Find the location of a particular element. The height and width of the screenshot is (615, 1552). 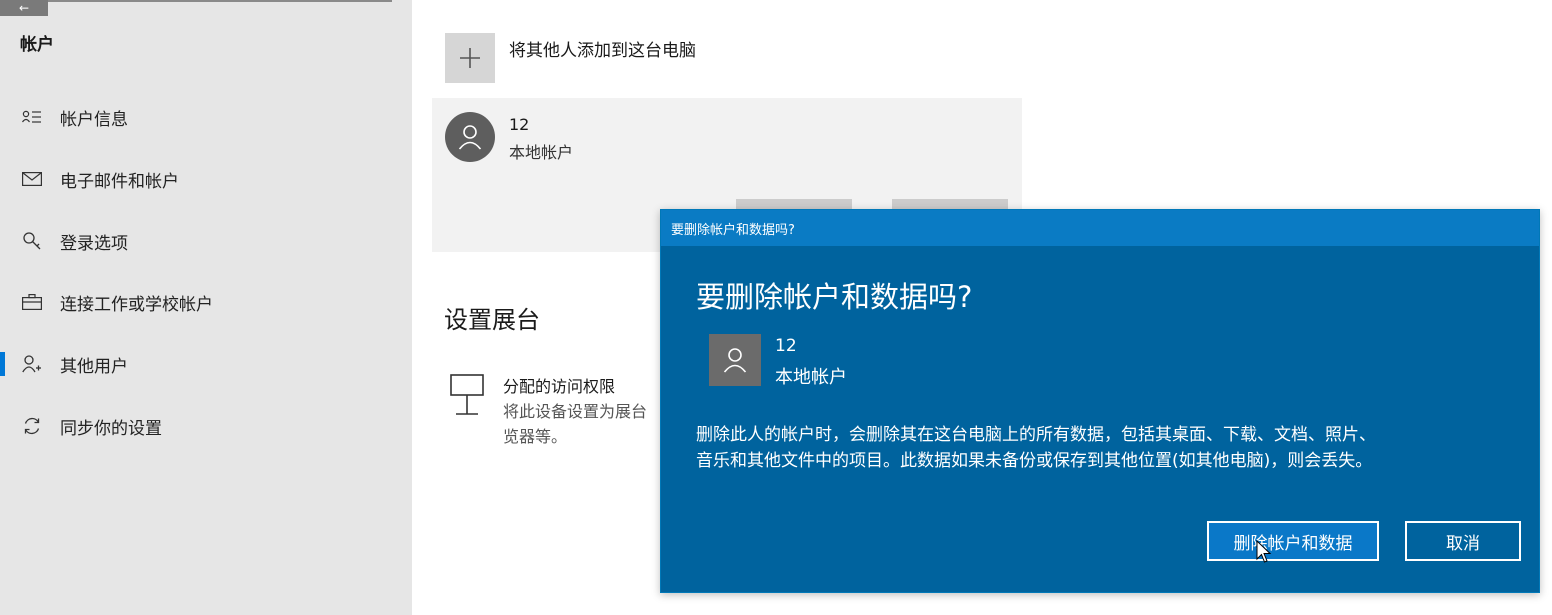

nav-label-work-school: 连接工作或学校帐户 is located at coordinates (136, 304).